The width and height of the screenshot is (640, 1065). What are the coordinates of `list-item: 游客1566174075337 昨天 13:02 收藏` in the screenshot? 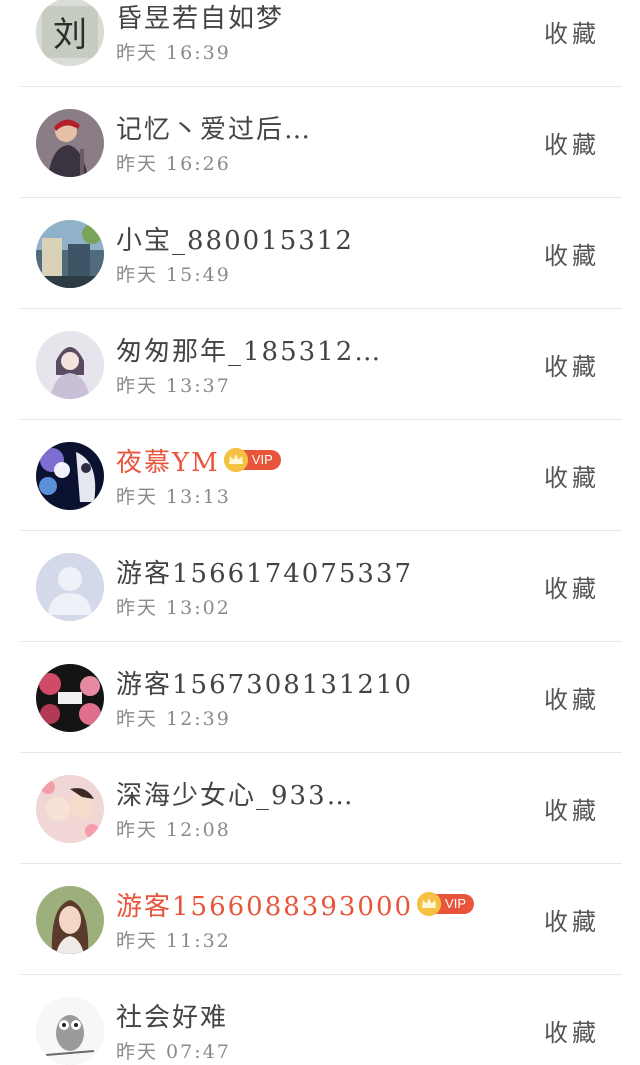 It's located at (320, 586).